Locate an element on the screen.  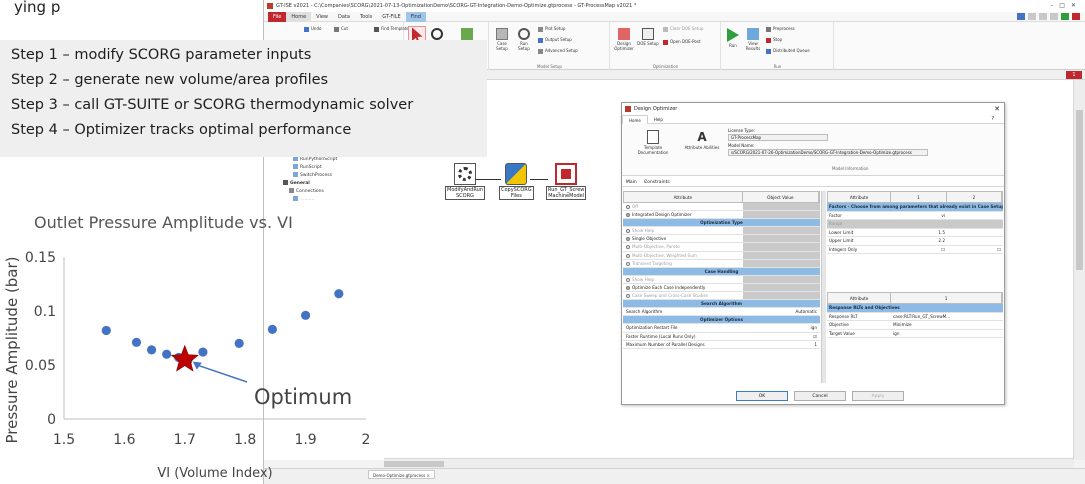
map-tab-flag: 1 is located at coordinates (1074, 75).